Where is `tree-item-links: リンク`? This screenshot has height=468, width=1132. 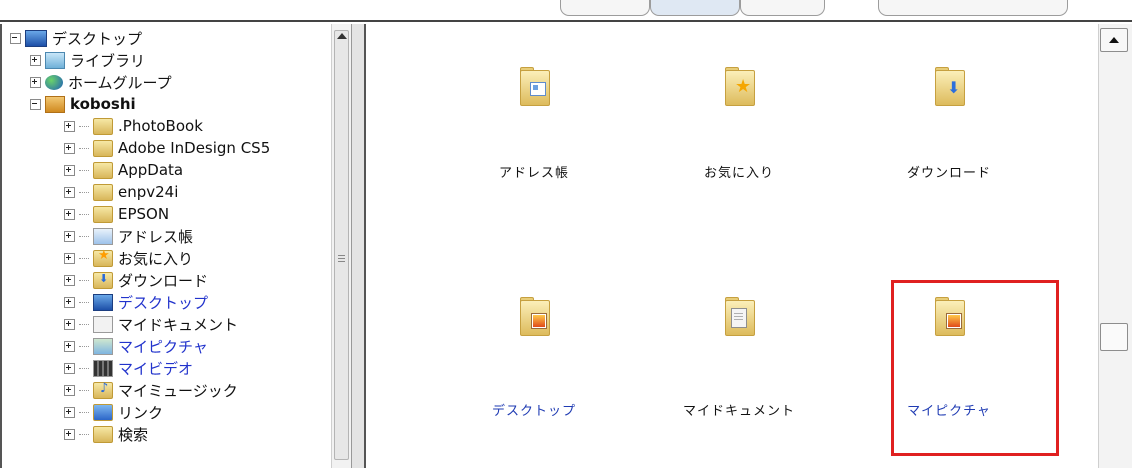 tree-item-links: リンク is located at coordinates (113, 412).